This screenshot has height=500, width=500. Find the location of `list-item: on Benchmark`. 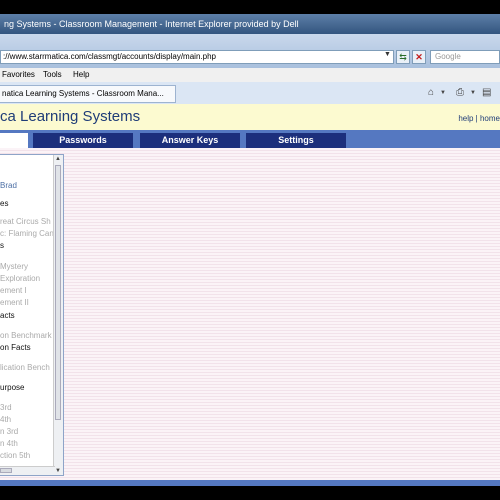

list-item: on Benchmark is located at coordinates (26, 336).